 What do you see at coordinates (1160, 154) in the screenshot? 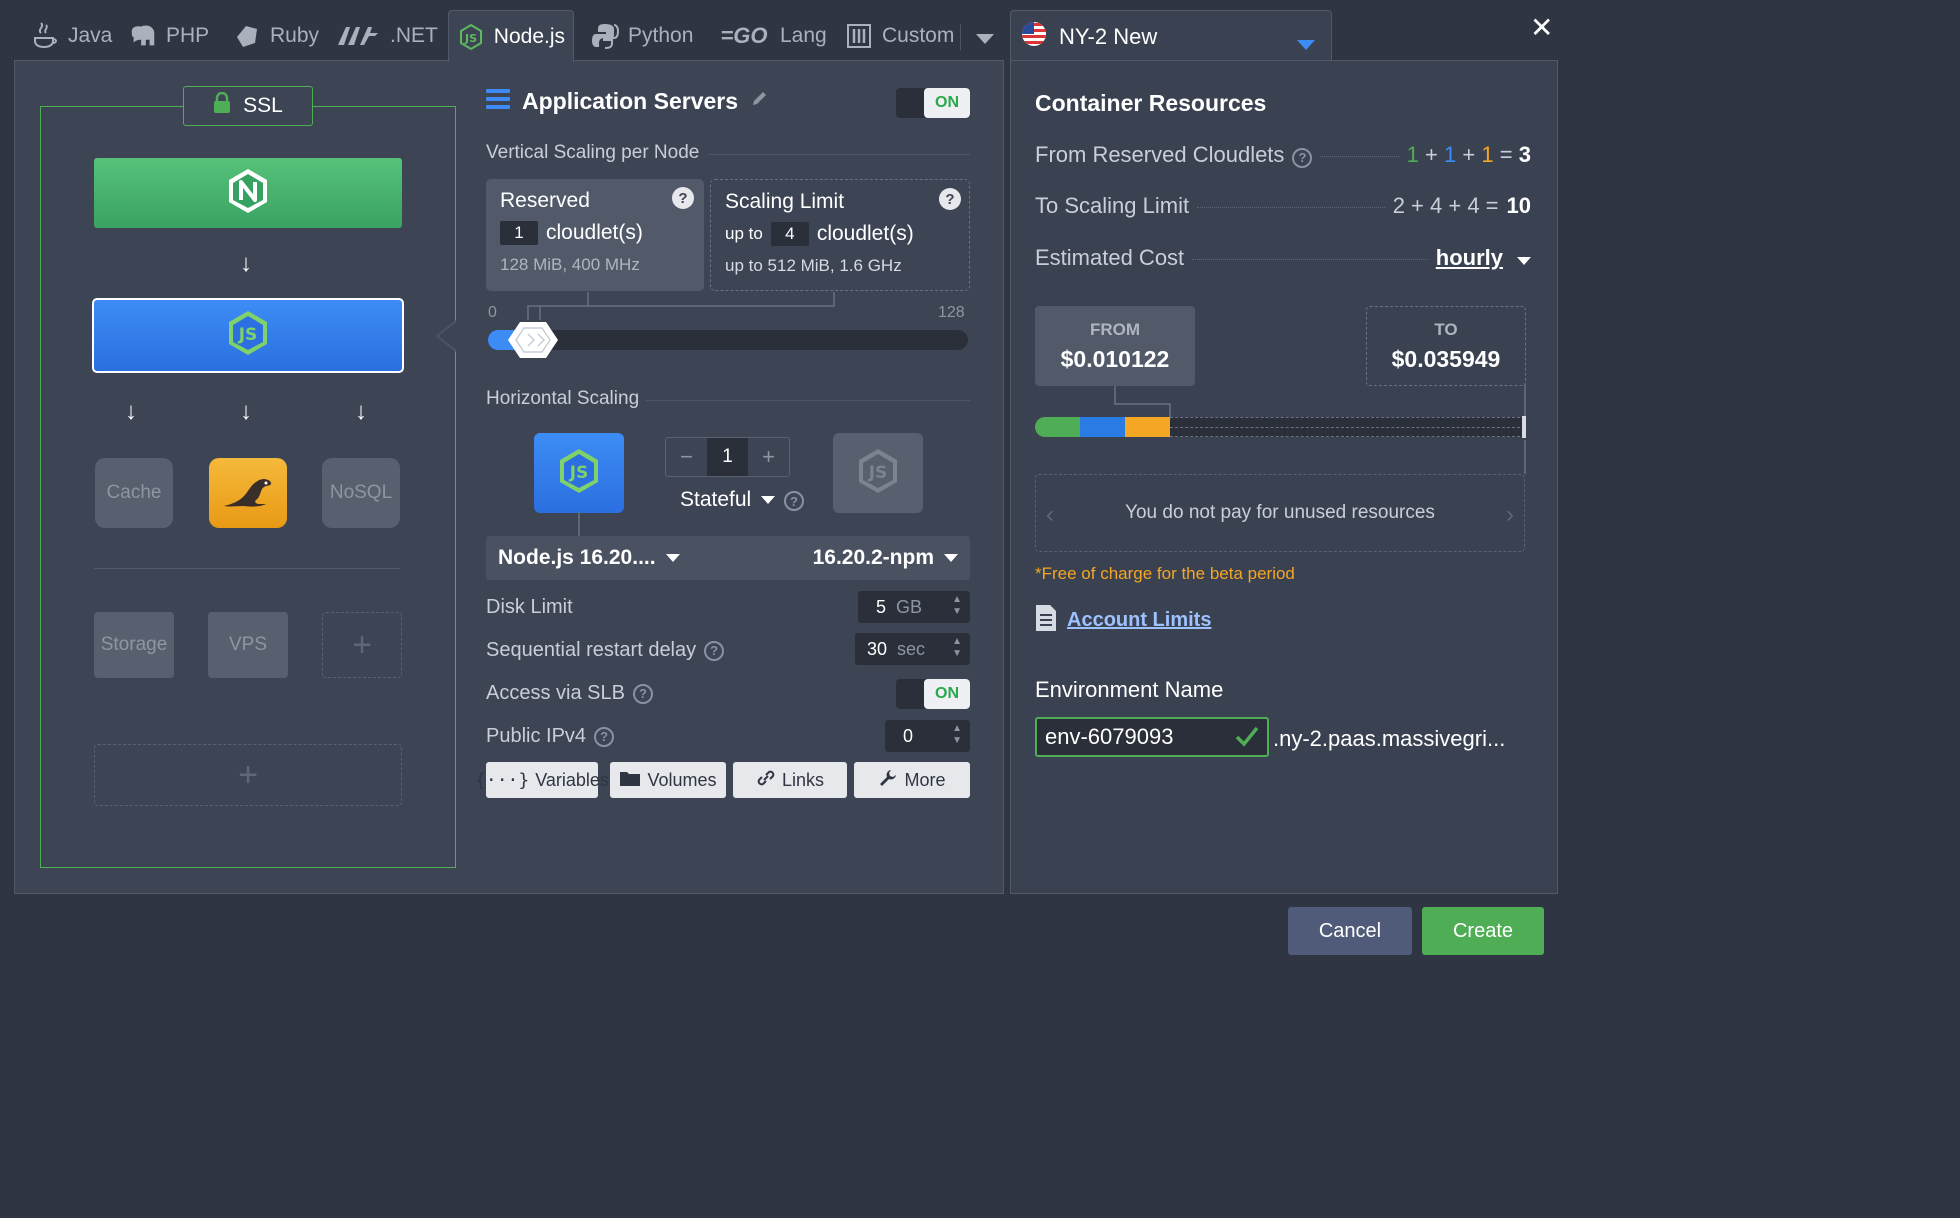
I see `reserved-cloudlets-label: From Reserved Cloudlets` at bounding box center [1160, 154].